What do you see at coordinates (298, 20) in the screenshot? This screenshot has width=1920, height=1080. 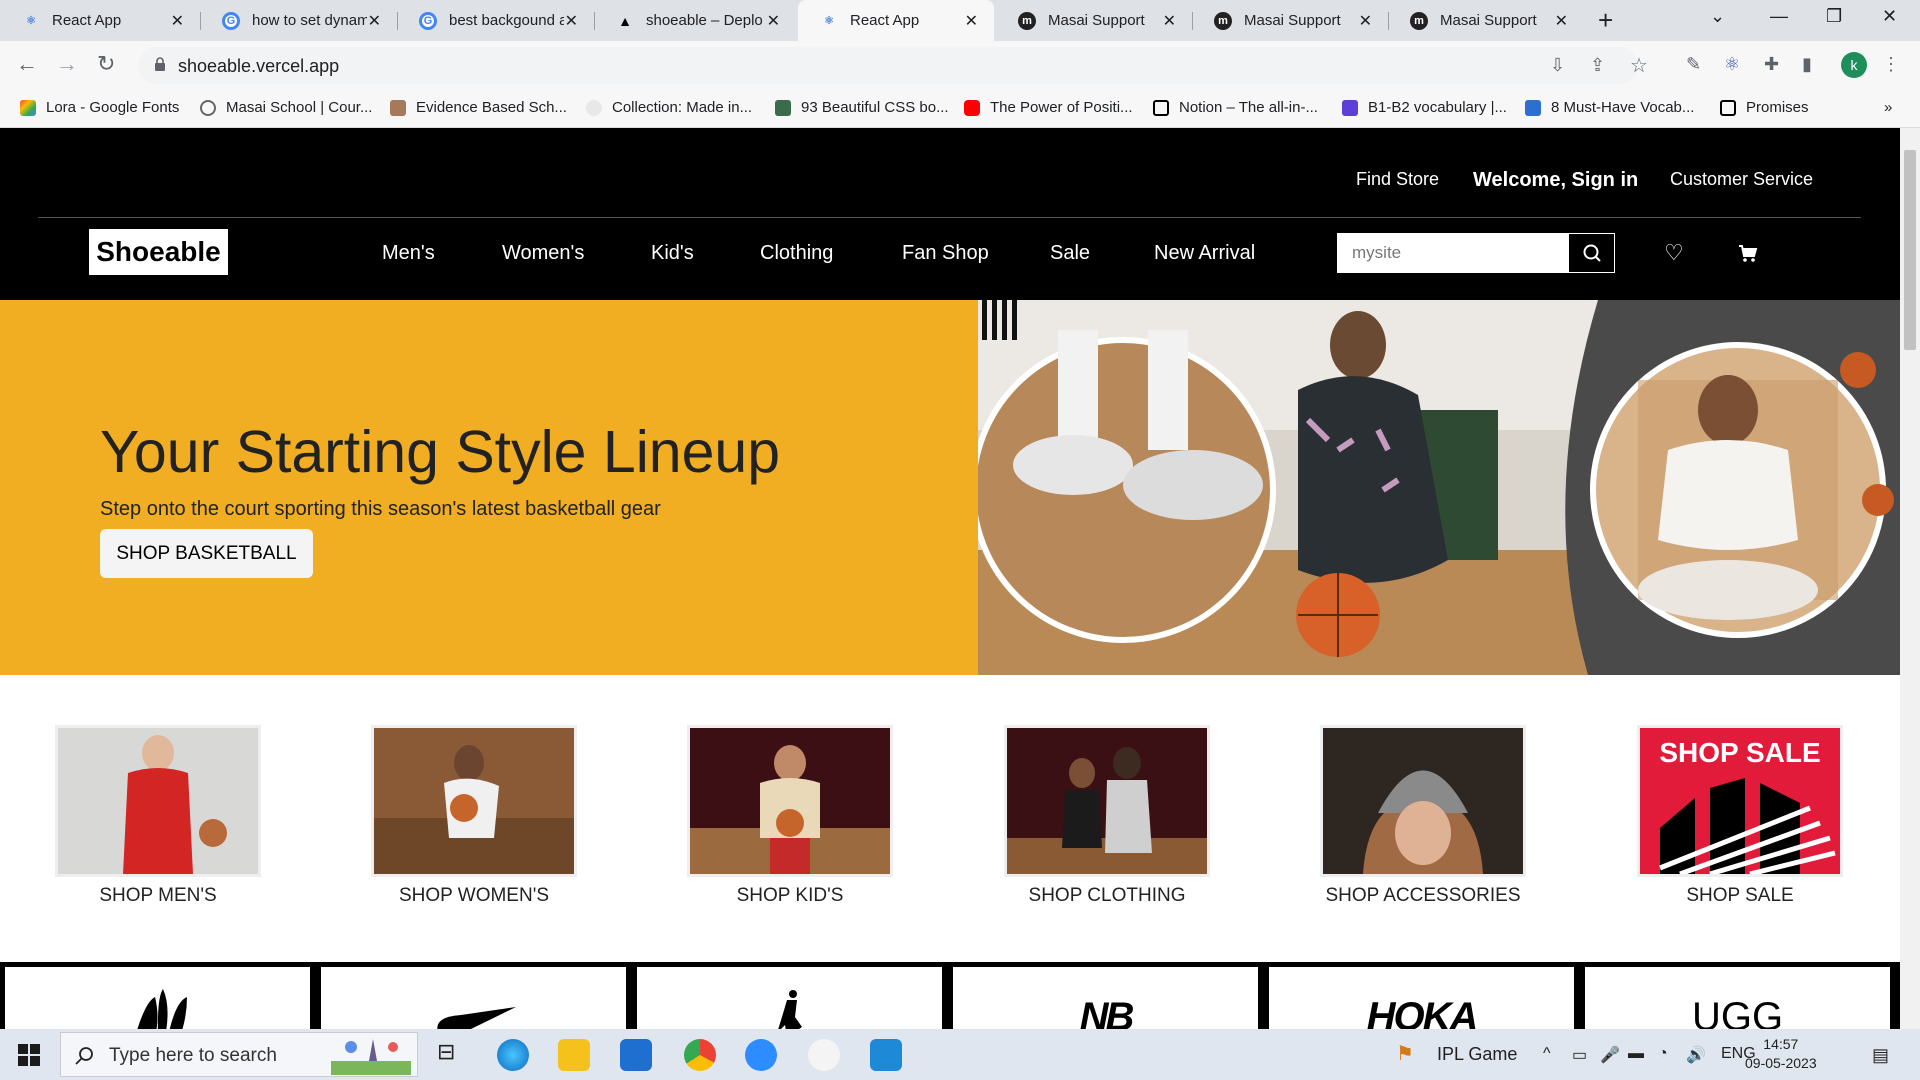 I see `browser-tab: G how to set dynam ✕` at bounding box center [298, 20].